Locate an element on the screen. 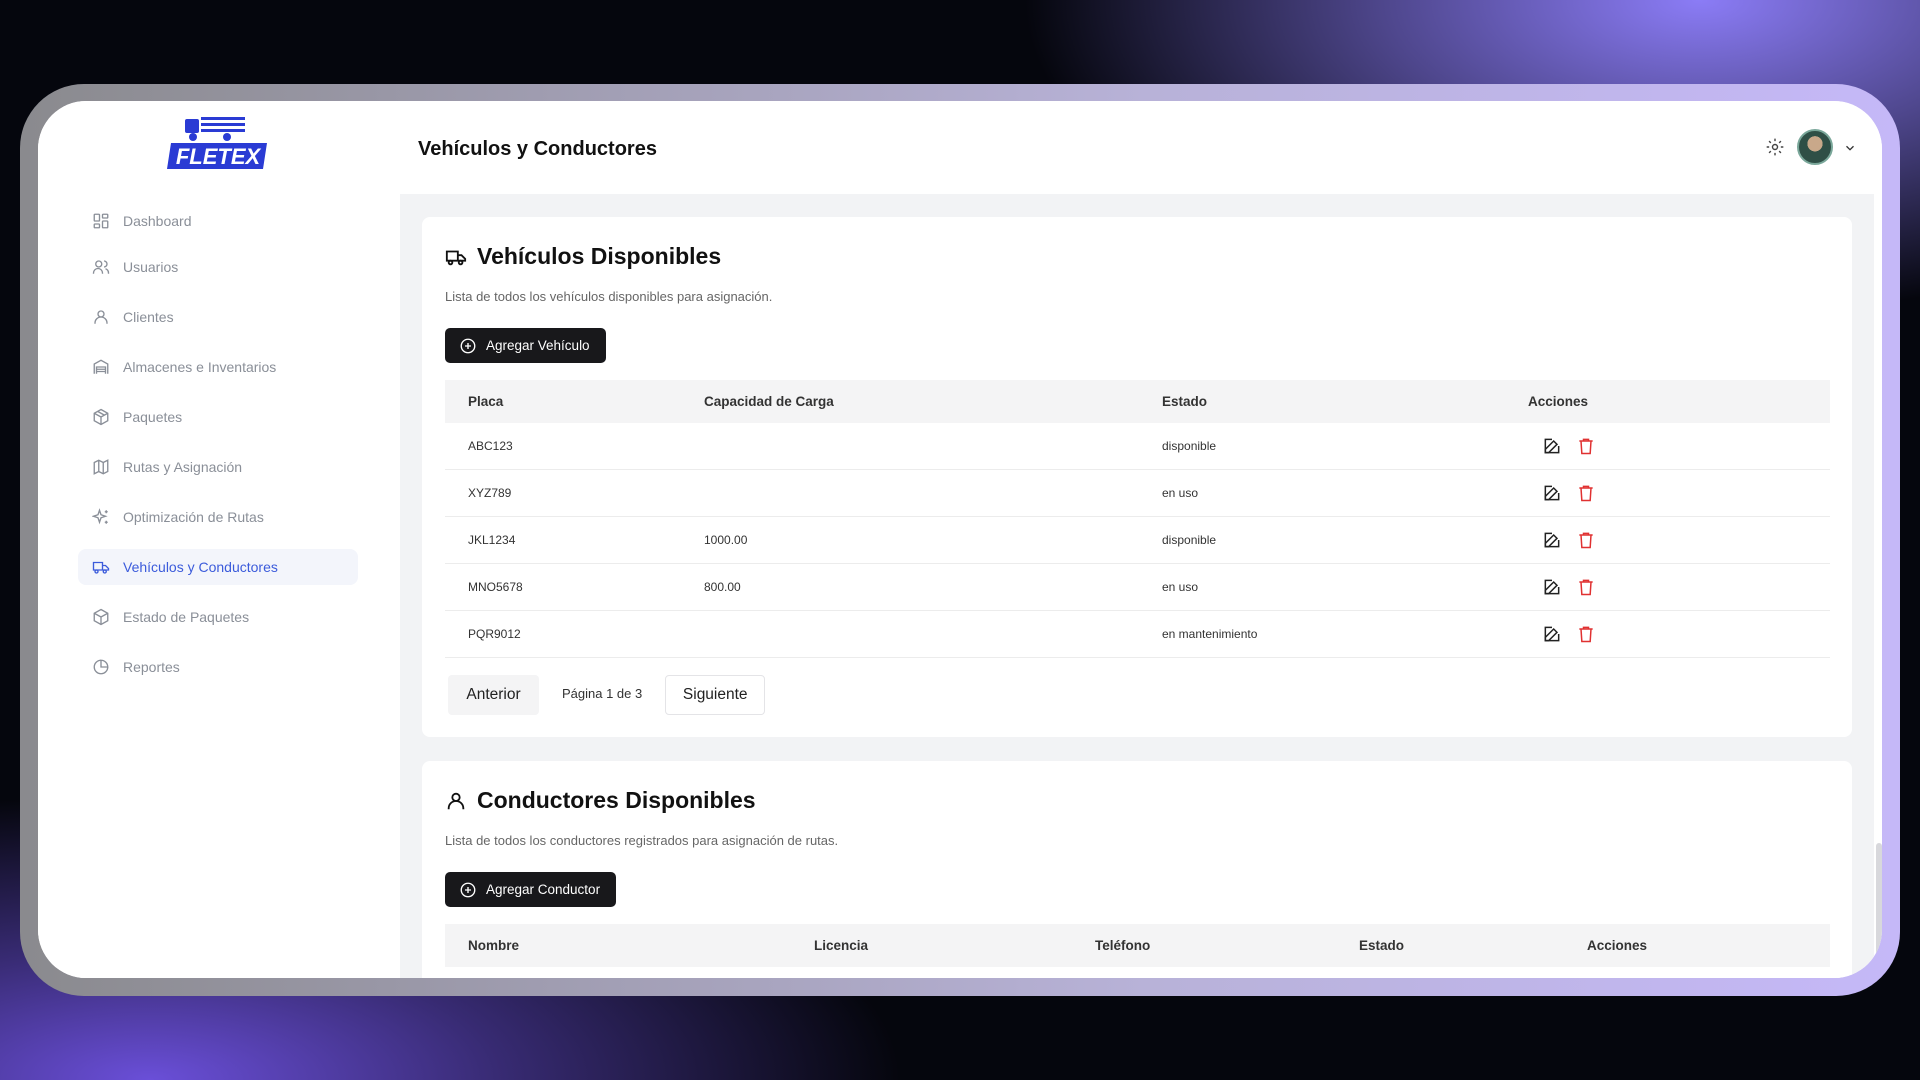 The image size is (1920, 1080). users-icon is located at coordinates (101, 267).